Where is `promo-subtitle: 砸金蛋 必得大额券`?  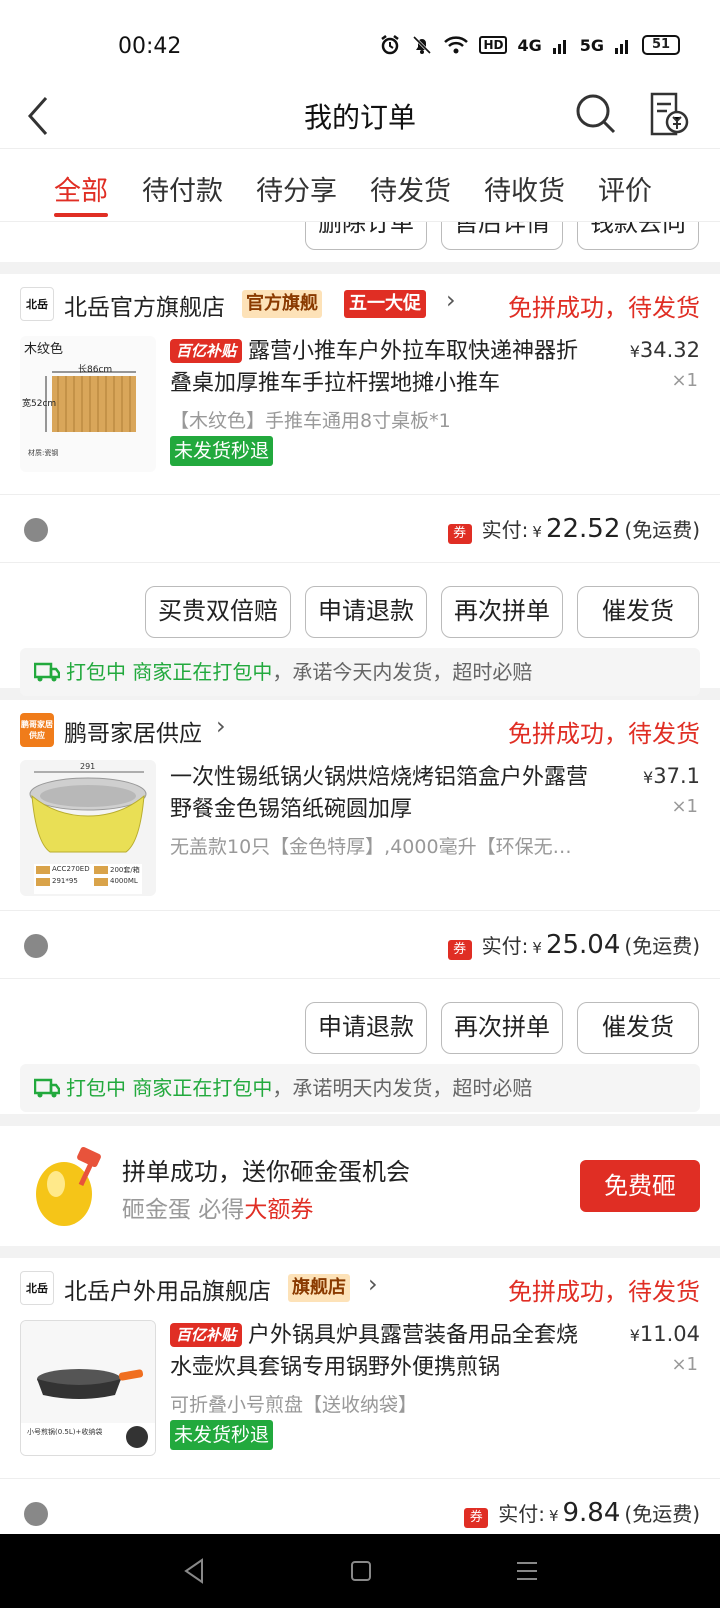
promo-subtitle: 砸金蛋 必得大额券 is located at coordinates (218, 1210).